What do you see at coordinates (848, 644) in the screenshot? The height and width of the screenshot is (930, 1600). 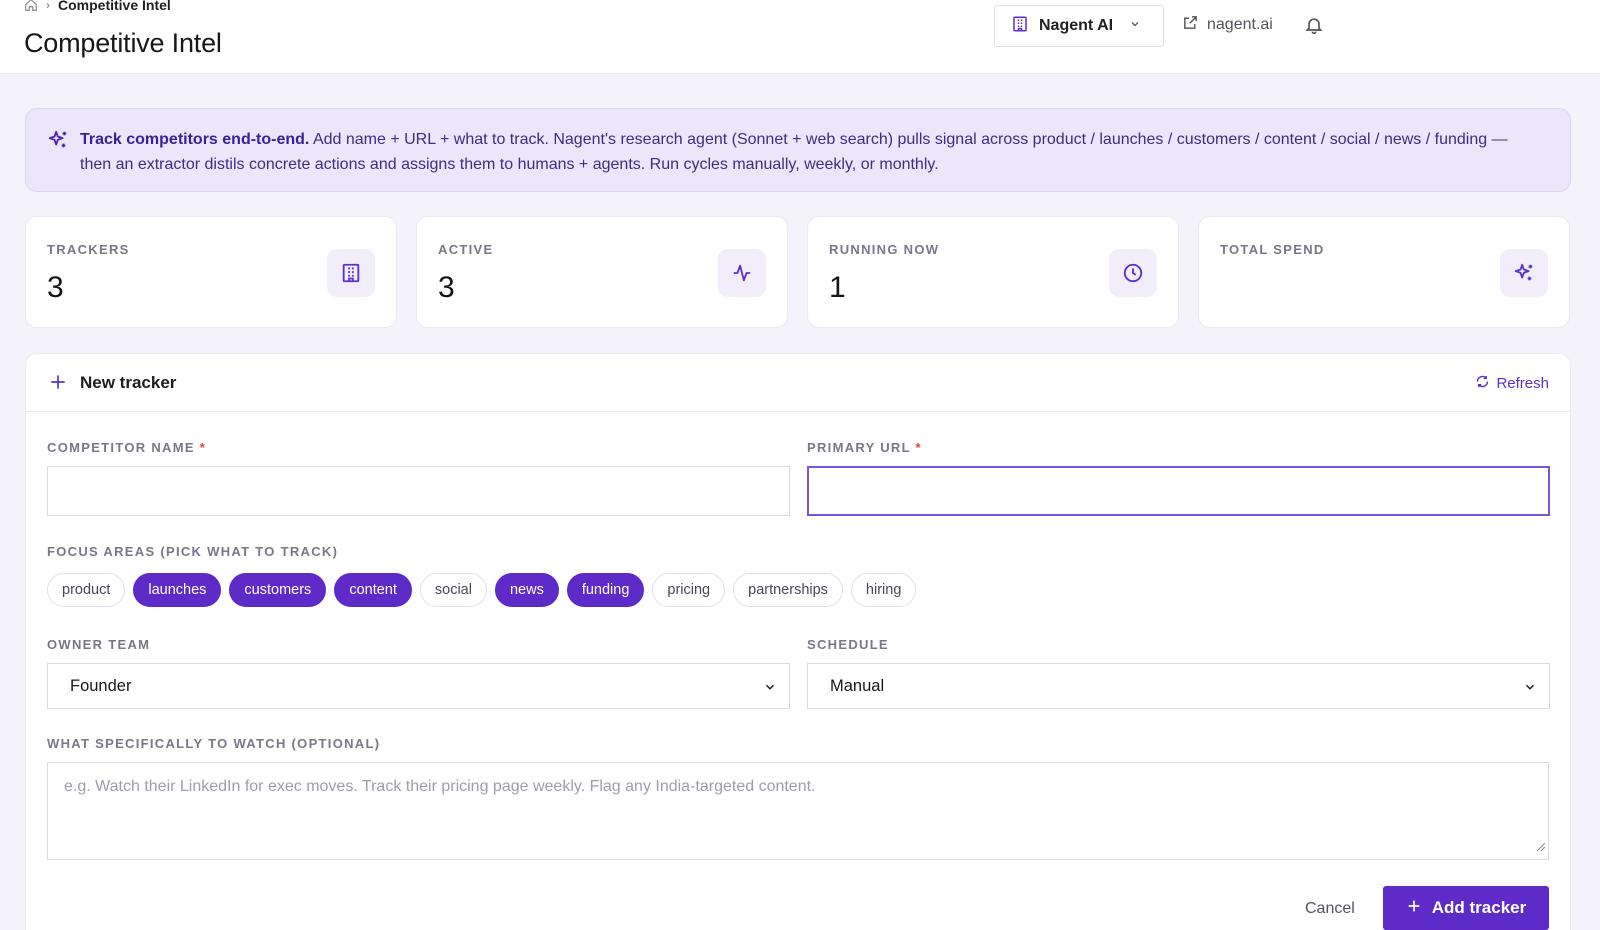 I see `schedule-label: SCHEDULE` at bounding box center [848, 644].